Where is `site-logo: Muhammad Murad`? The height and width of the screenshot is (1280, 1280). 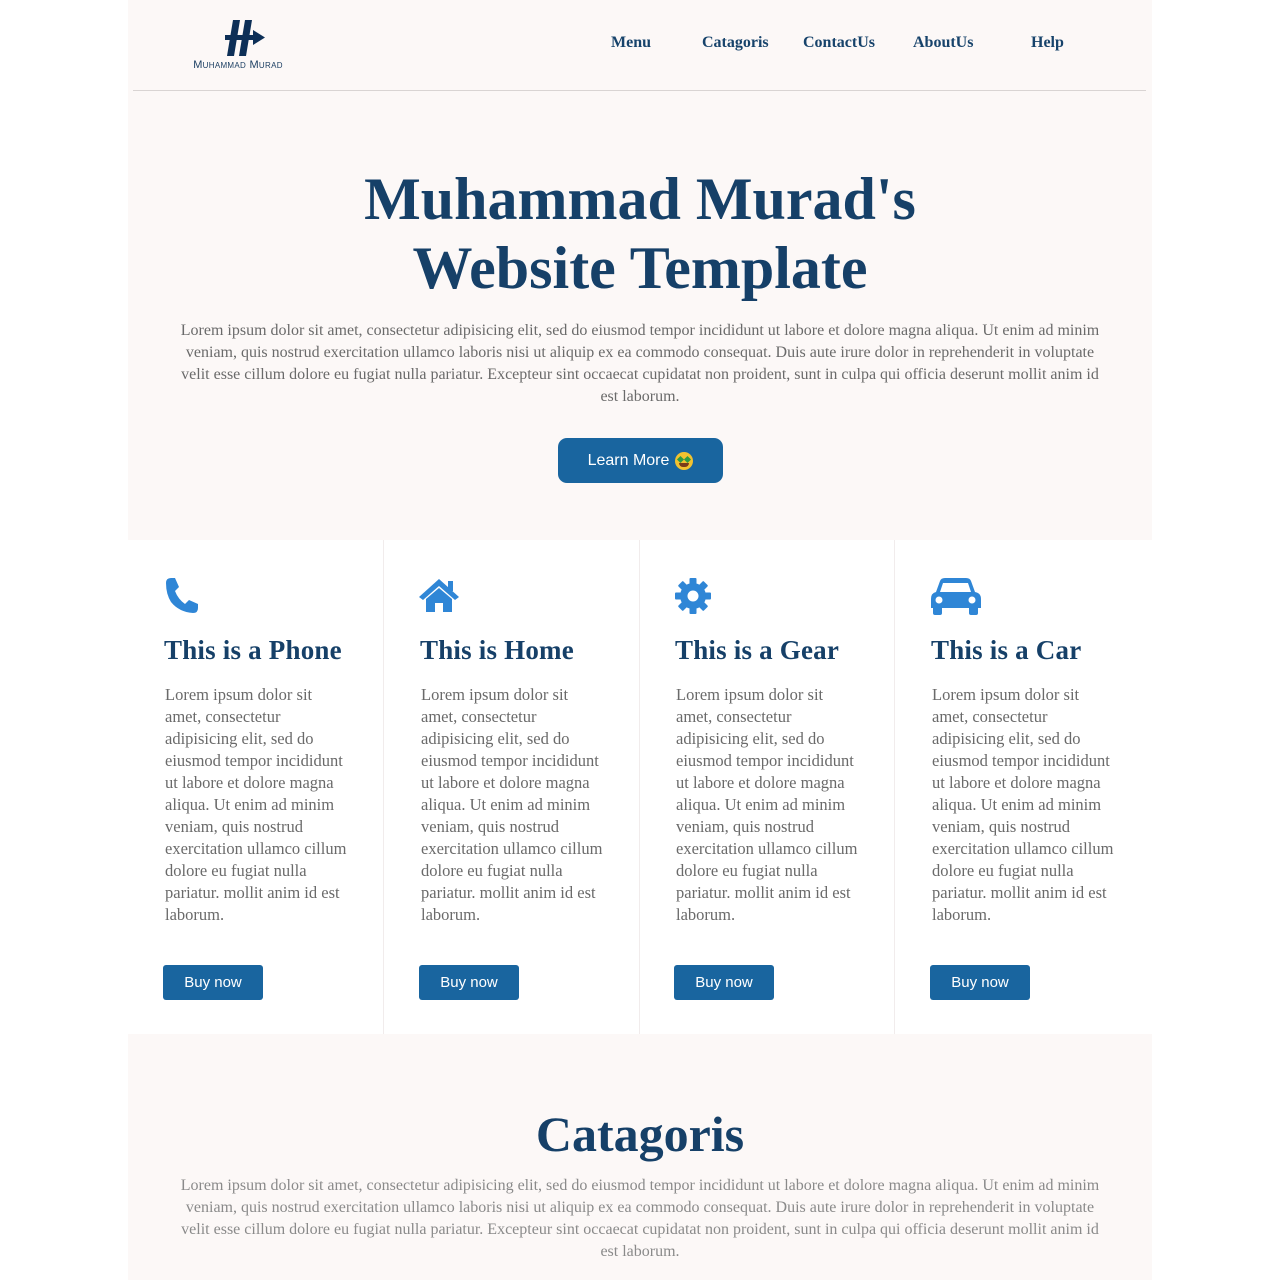
site-logo: Muhammad Murad is located at coordinates (238, 46).